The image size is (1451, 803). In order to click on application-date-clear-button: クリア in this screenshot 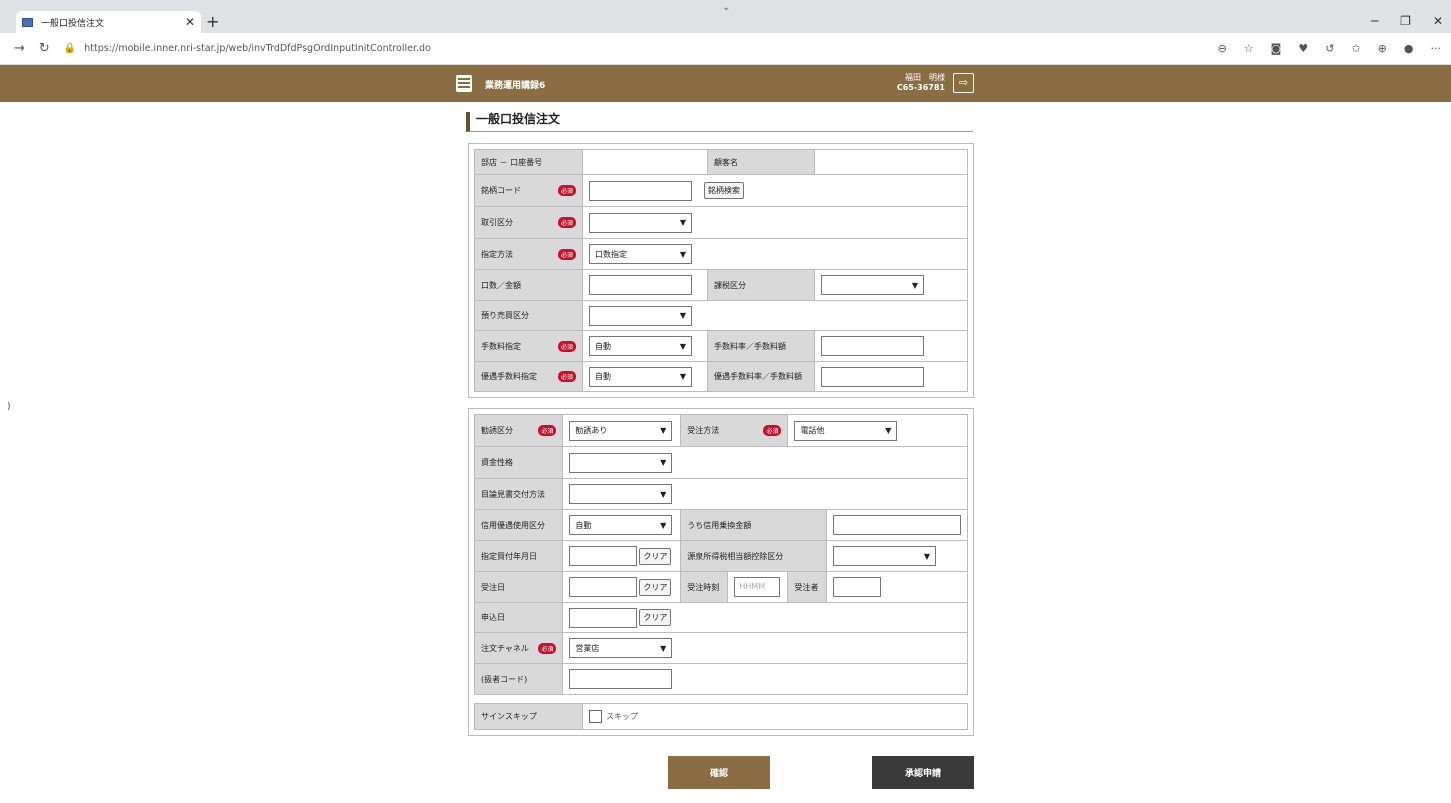, I will do `click(655, 617)`.